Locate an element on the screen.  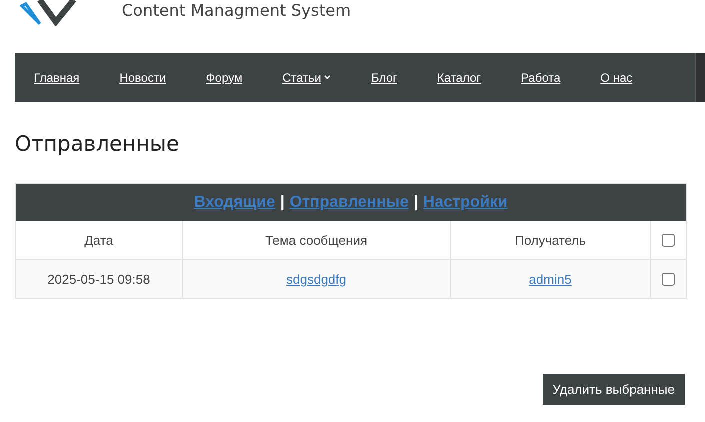
subject-link: sdgsdgdfg is located at coordinates (316, 279).